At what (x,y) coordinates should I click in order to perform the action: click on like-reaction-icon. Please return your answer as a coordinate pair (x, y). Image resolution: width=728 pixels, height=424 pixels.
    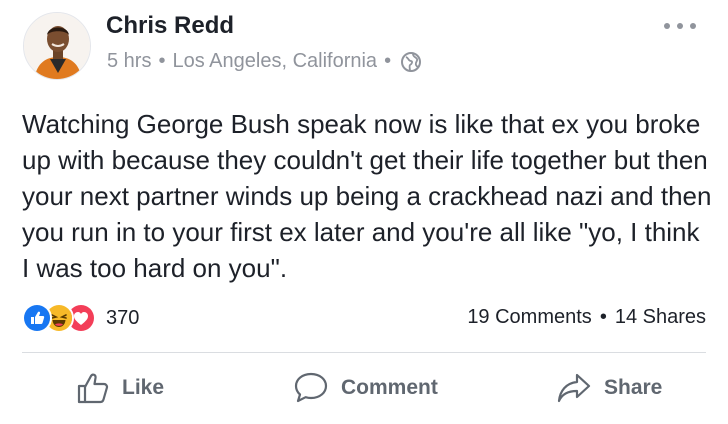
    Looking at the image, I should click on (37, 318).